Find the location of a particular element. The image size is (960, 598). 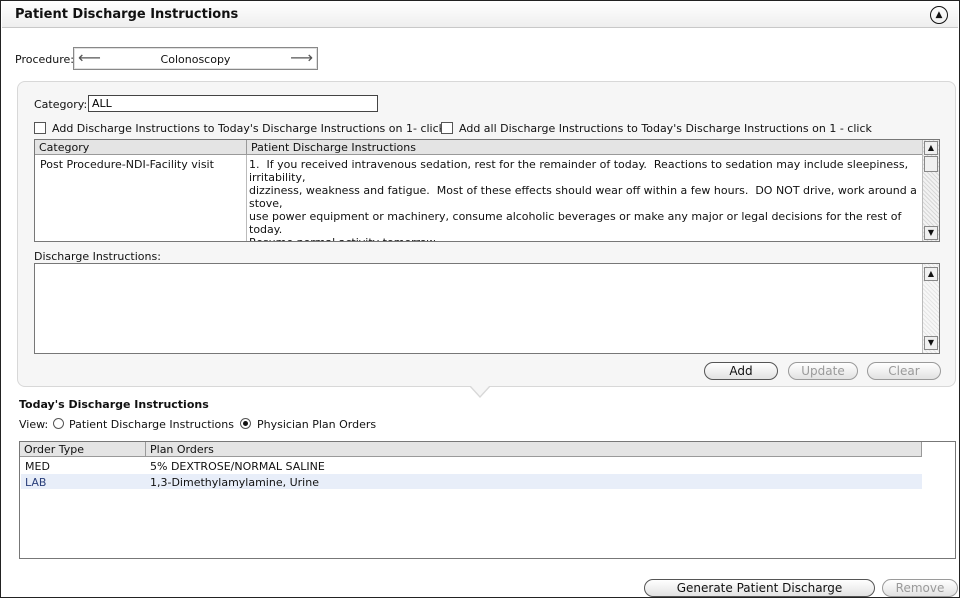

column-header-plan-orders: Plan Orders is located at coordinates (534, 449).